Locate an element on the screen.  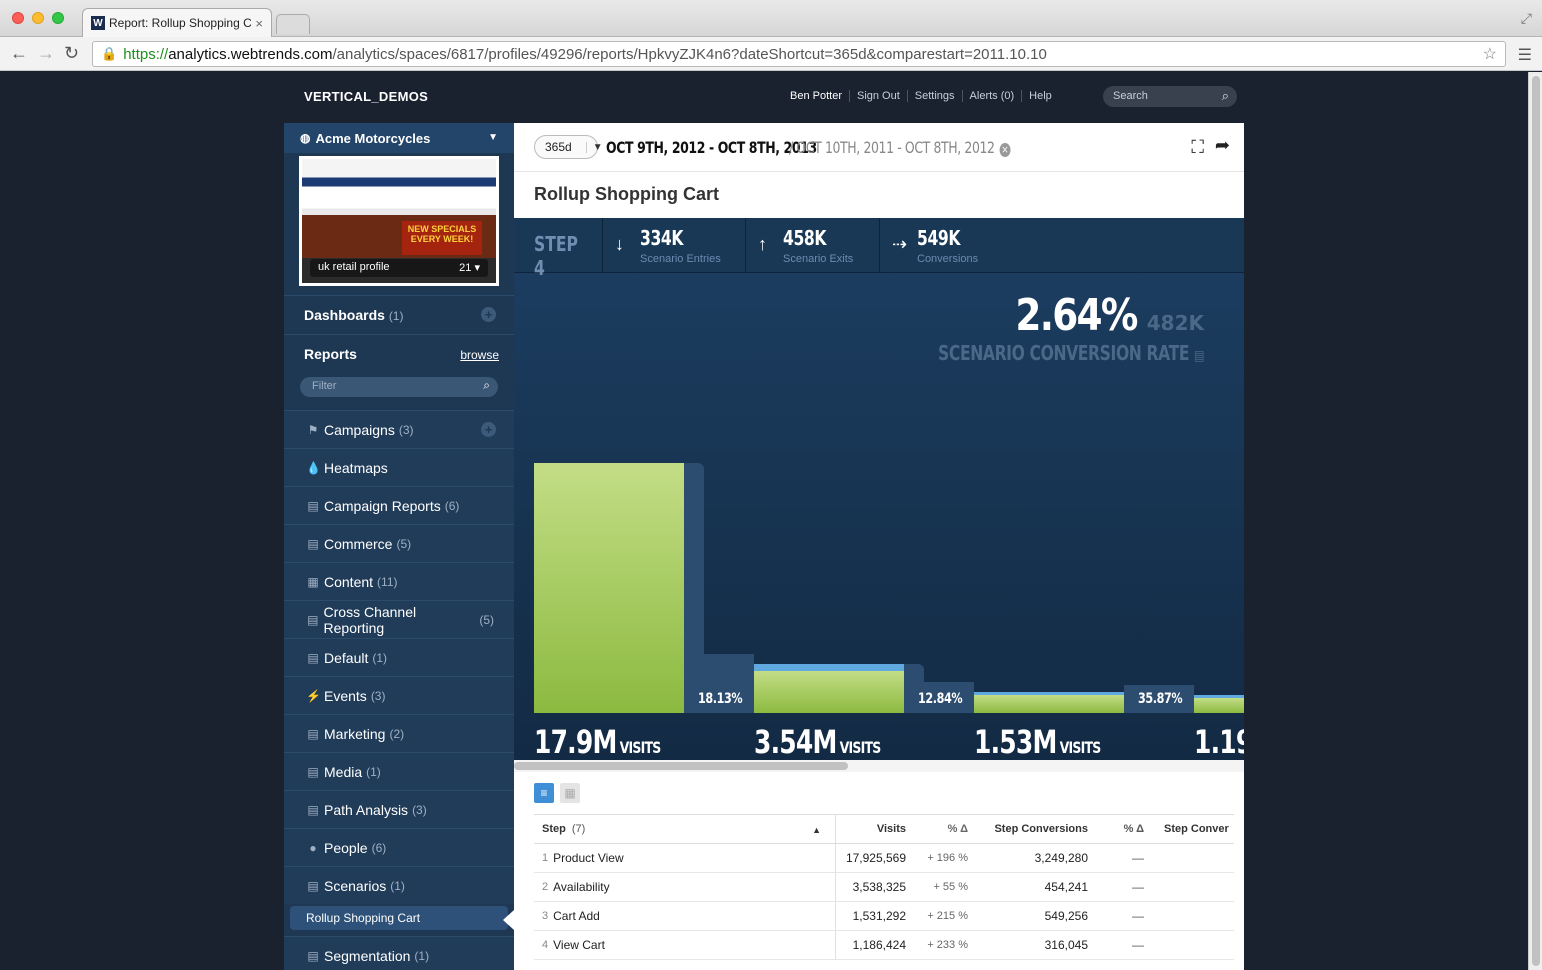
sidebar-item-cross-channel-reporting: ▤ Cross Channel Reporting (5) is located at coordinates (399, 619).